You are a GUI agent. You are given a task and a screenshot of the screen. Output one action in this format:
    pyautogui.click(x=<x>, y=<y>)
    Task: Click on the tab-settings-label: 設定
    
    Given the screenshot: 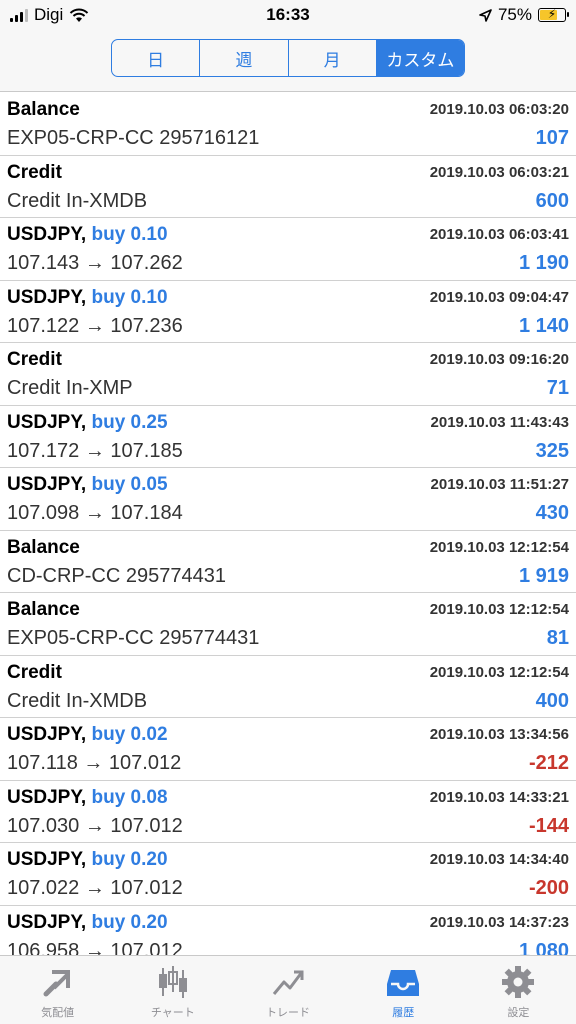 What is the action you would take?
    pyautogui.click(x=518, y=1013)
    